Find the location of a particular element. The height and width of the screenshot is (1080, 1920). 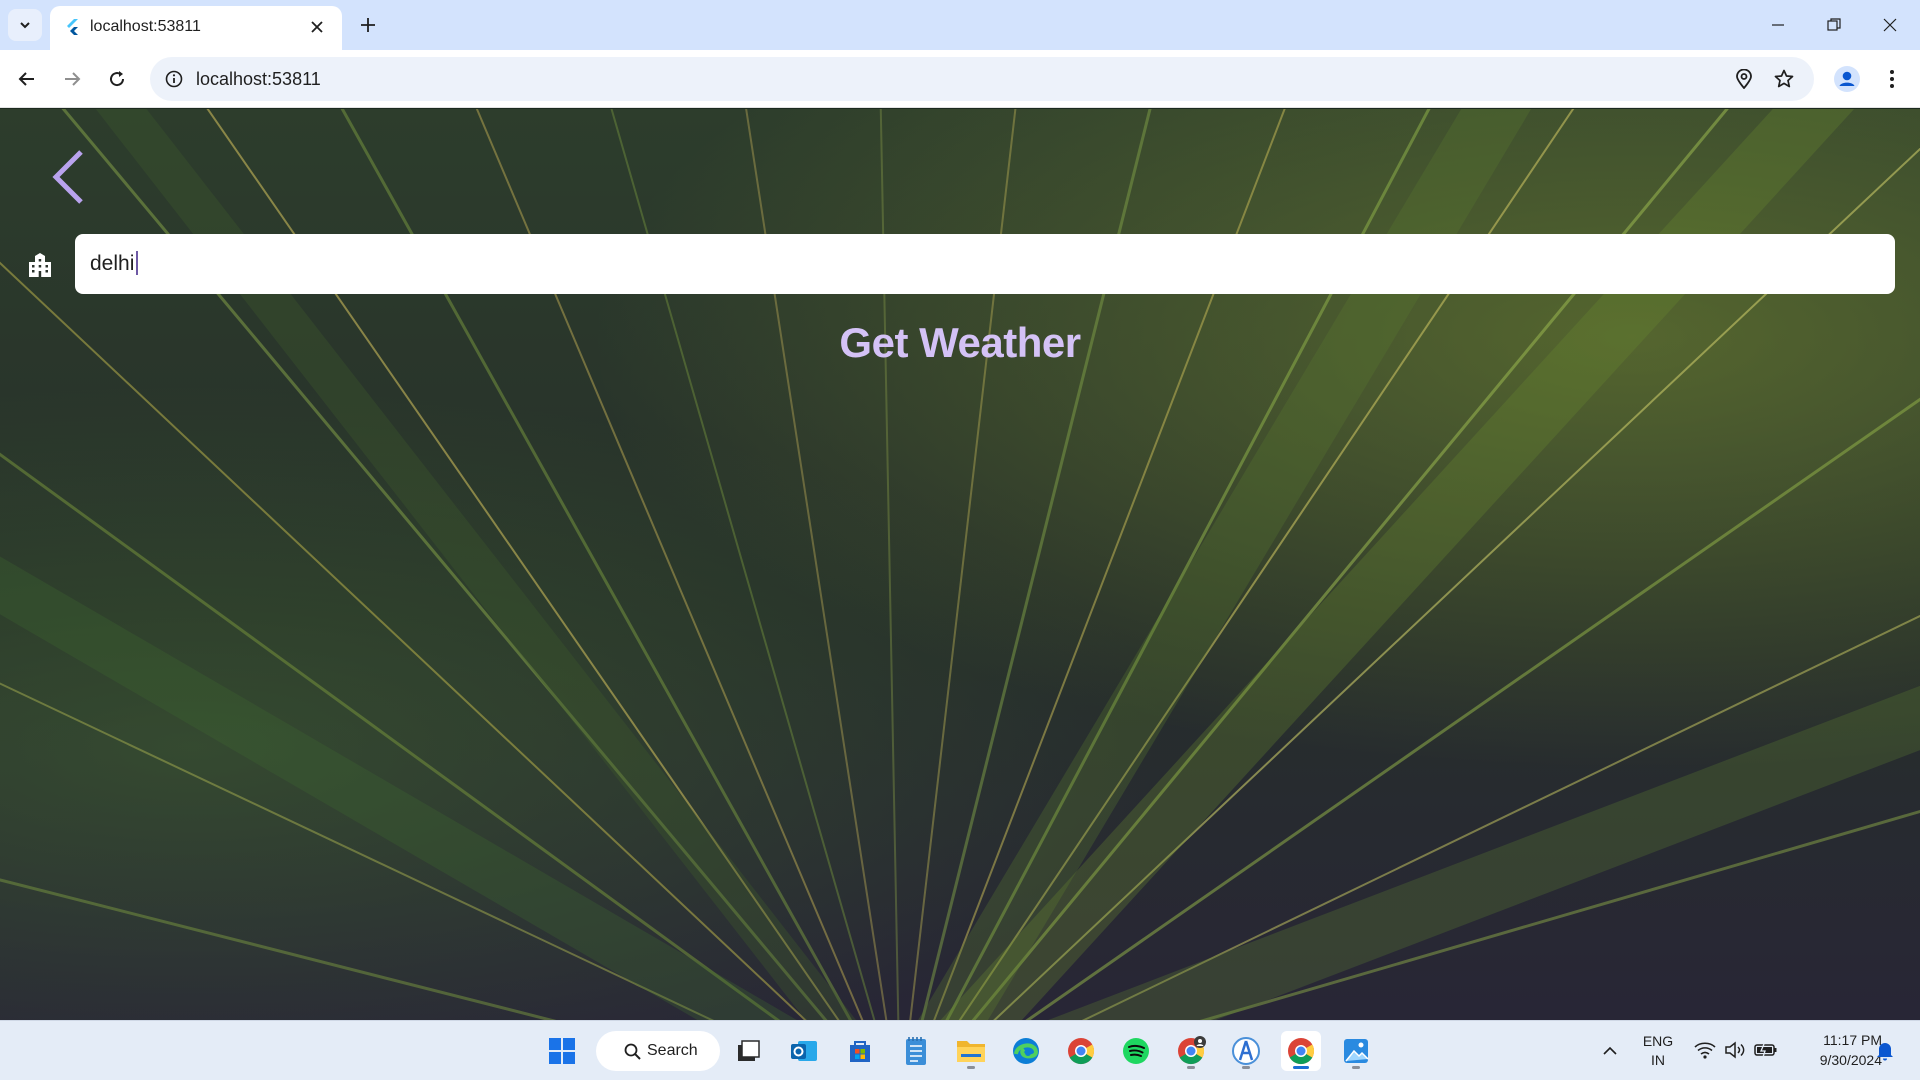

file-explorer-app is located at coordinates (971, 1051).